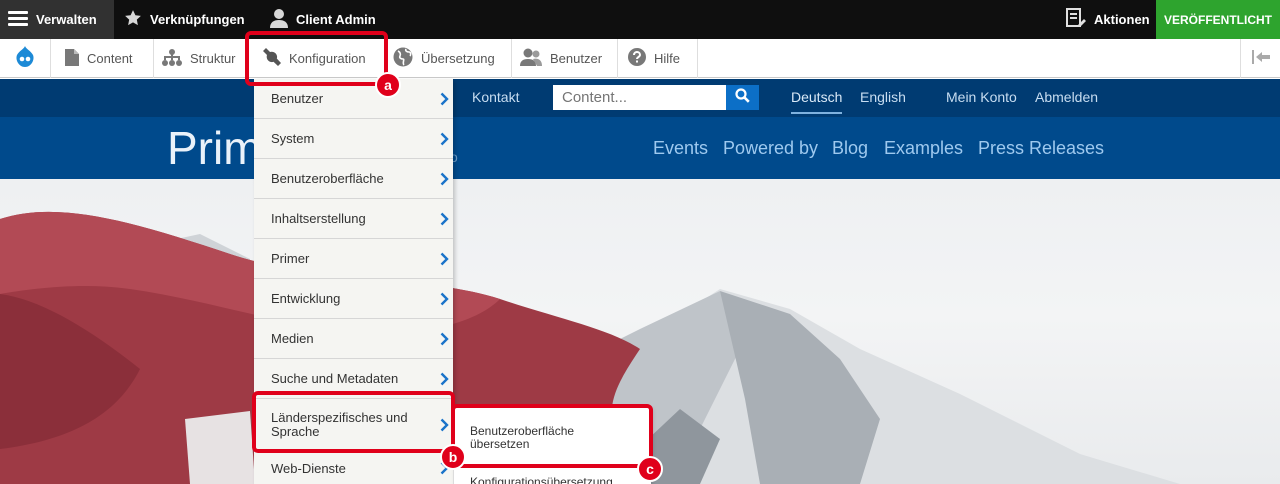  I want to click on menu-item-label: System, so click(293, 138).